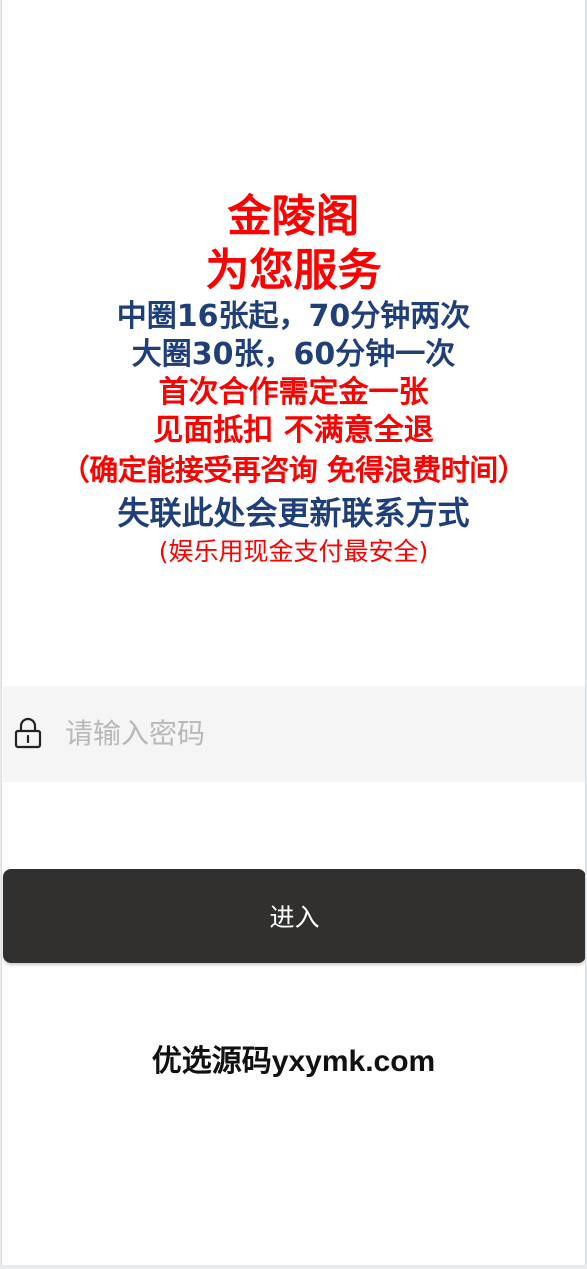  What do you see at coordinates (293, 551) in the screenshot?
I see `notice-line-7: (娱乐用现金支付最安全)` at bounding box center [293, 551].